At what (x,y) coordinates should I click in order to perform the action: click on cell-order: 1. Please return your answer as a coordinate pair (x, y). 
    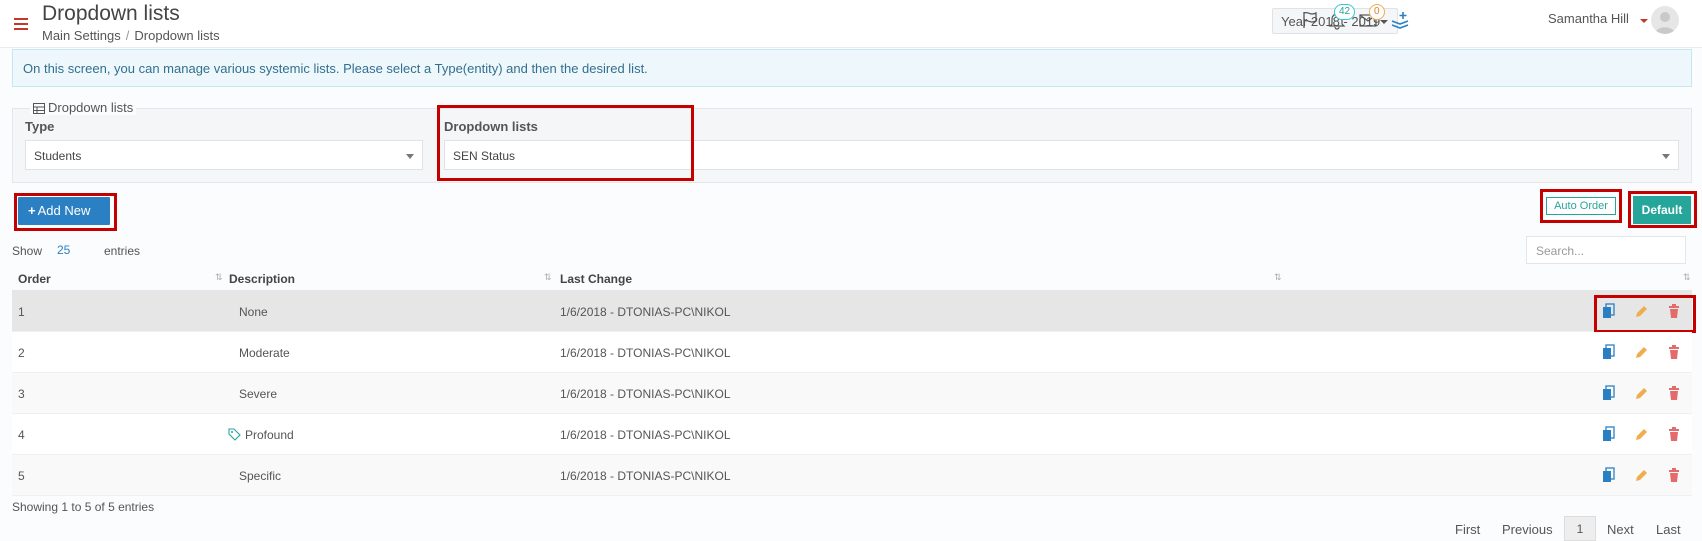
    Looking at the image, I should click on (21, 312).